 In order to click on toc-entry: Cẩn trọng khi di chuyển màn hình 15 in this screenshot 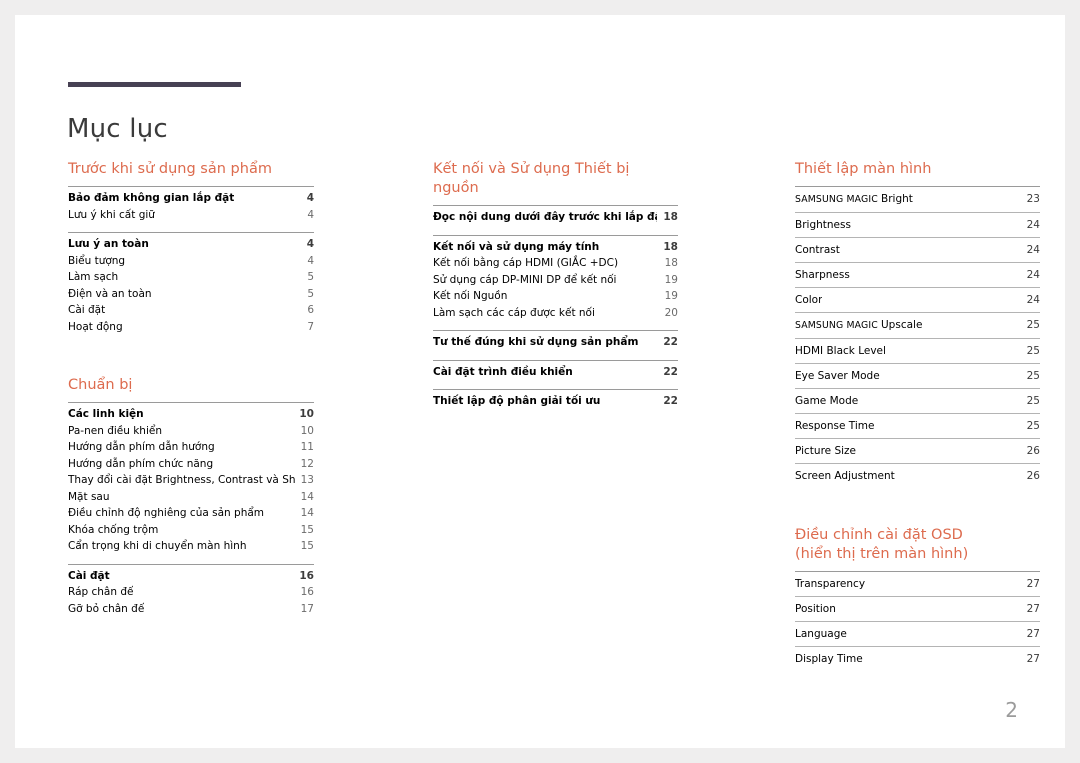, I will do `click(191, 546)`.